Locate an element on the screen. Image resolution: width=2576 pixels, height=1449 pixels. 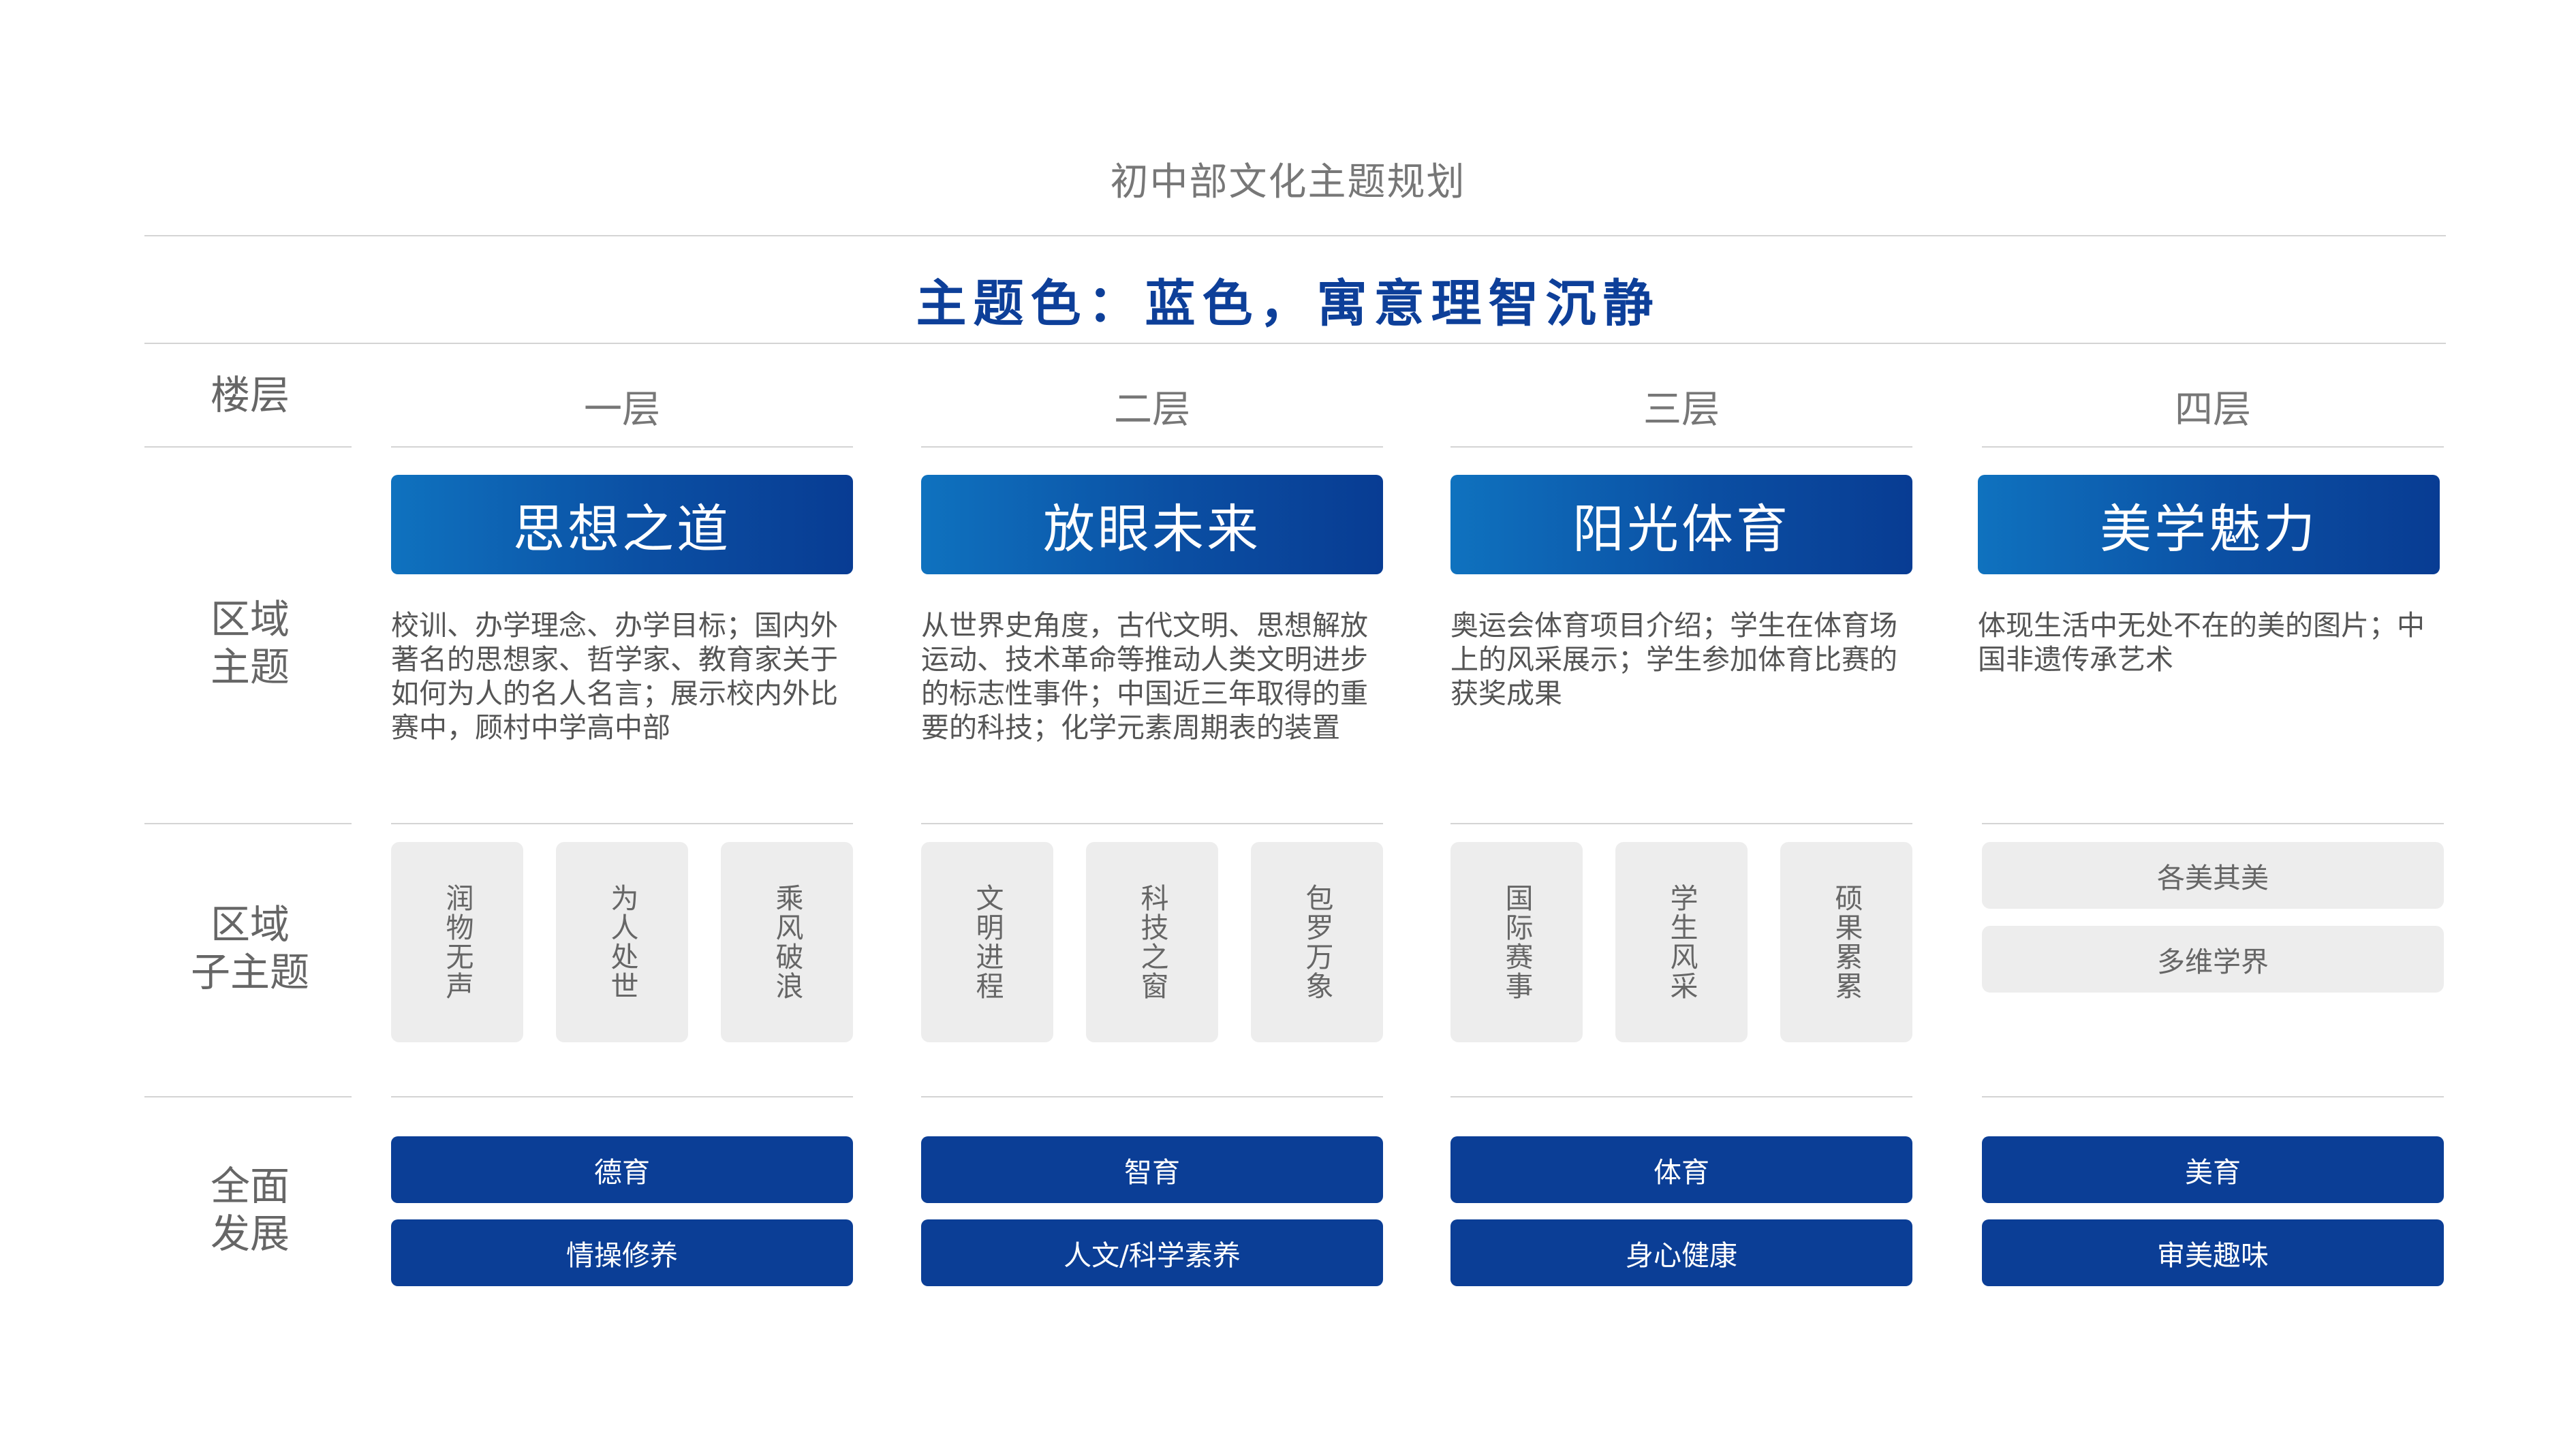
divider-top is located at coordinates (1295, 235).